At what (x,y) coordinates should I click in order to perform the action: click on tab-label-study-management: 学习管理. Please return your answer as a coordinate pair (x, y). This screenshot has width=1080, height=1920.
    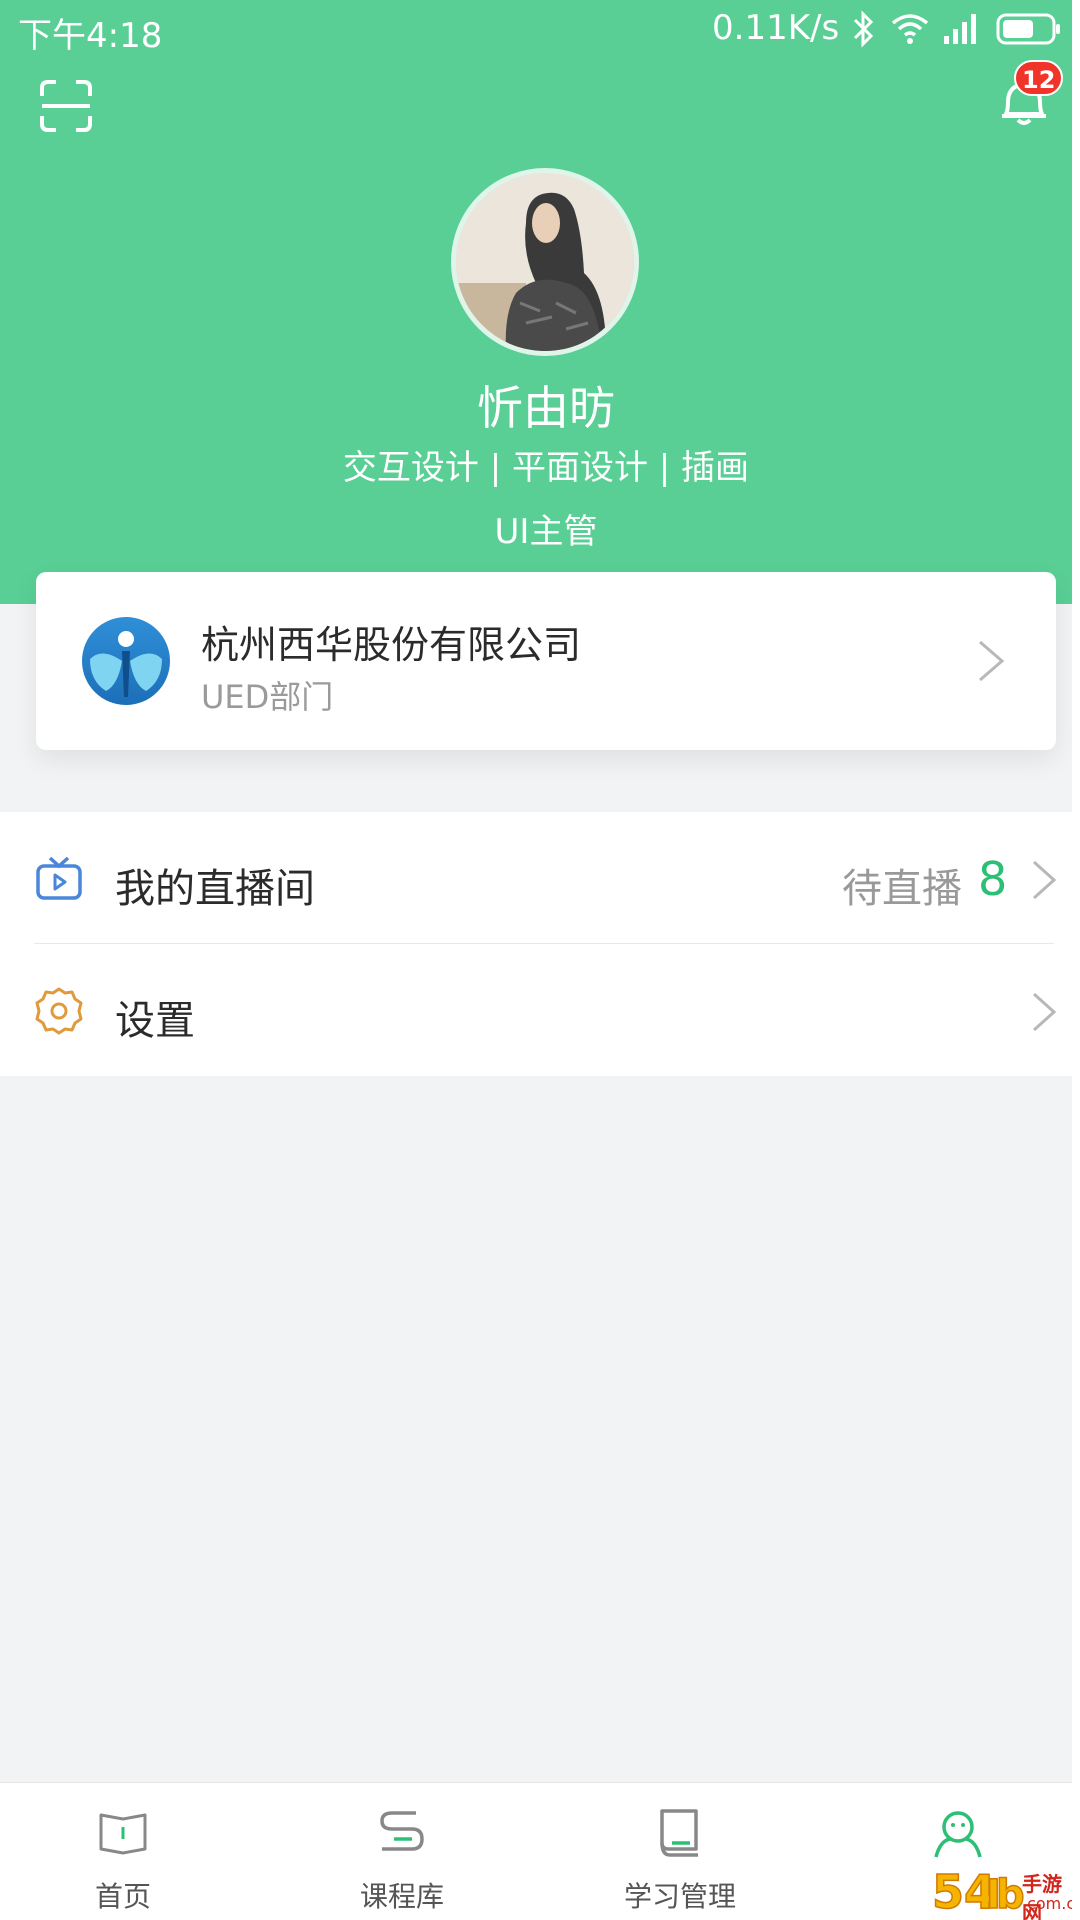
    Looking at the image, I should click on (679, 1896).